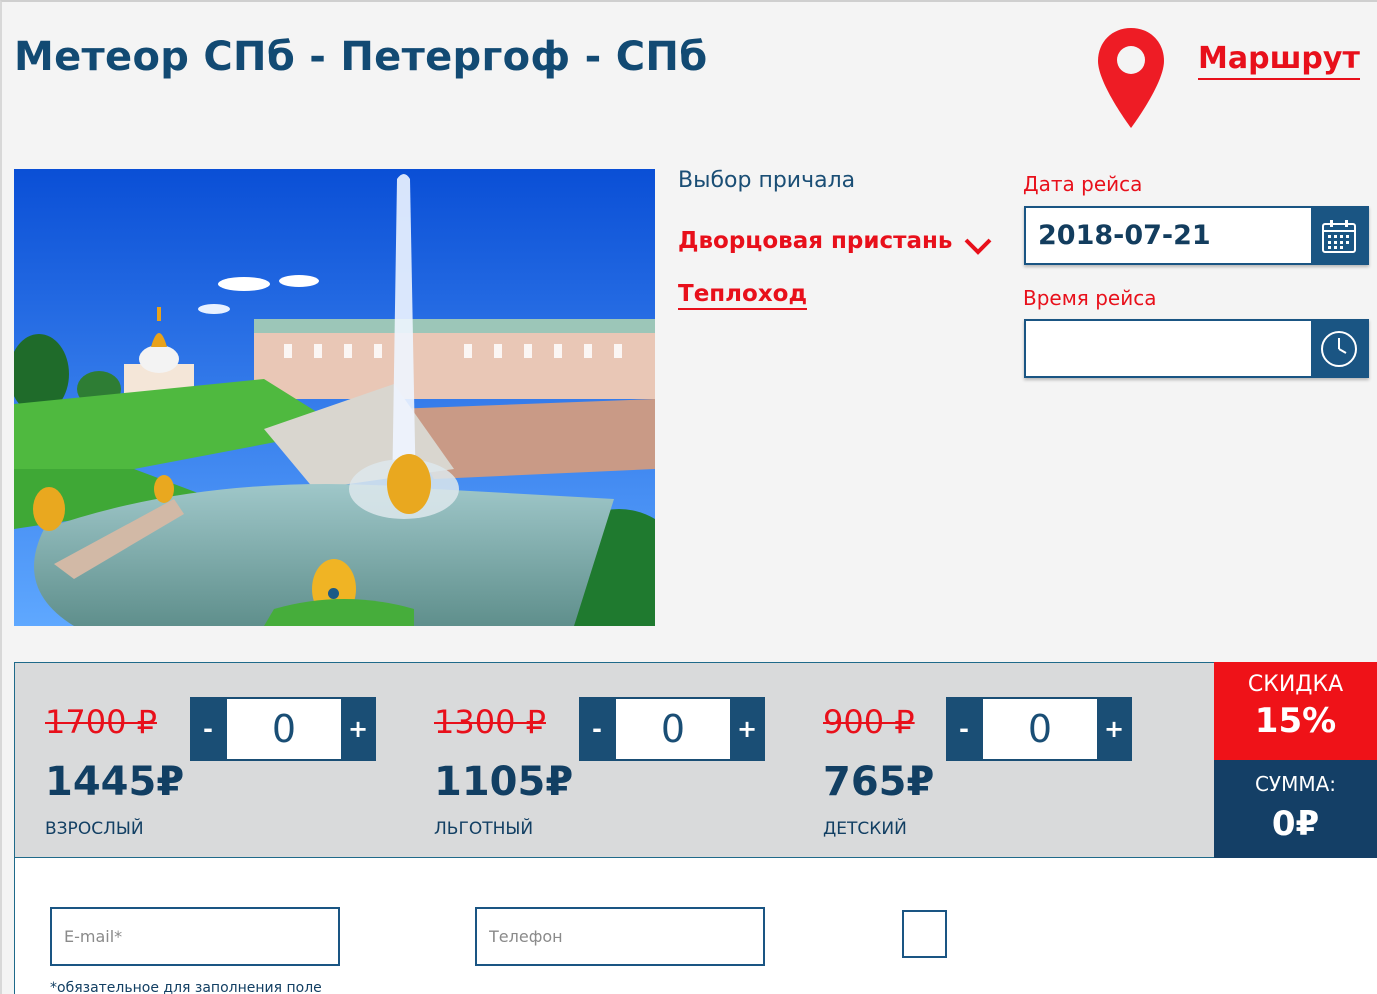 This screenshot has width=1377, height=994. Describe the element at coordinates (1295, 684) in the screenshot. I see `discount-label: СКИДКА` at that location.